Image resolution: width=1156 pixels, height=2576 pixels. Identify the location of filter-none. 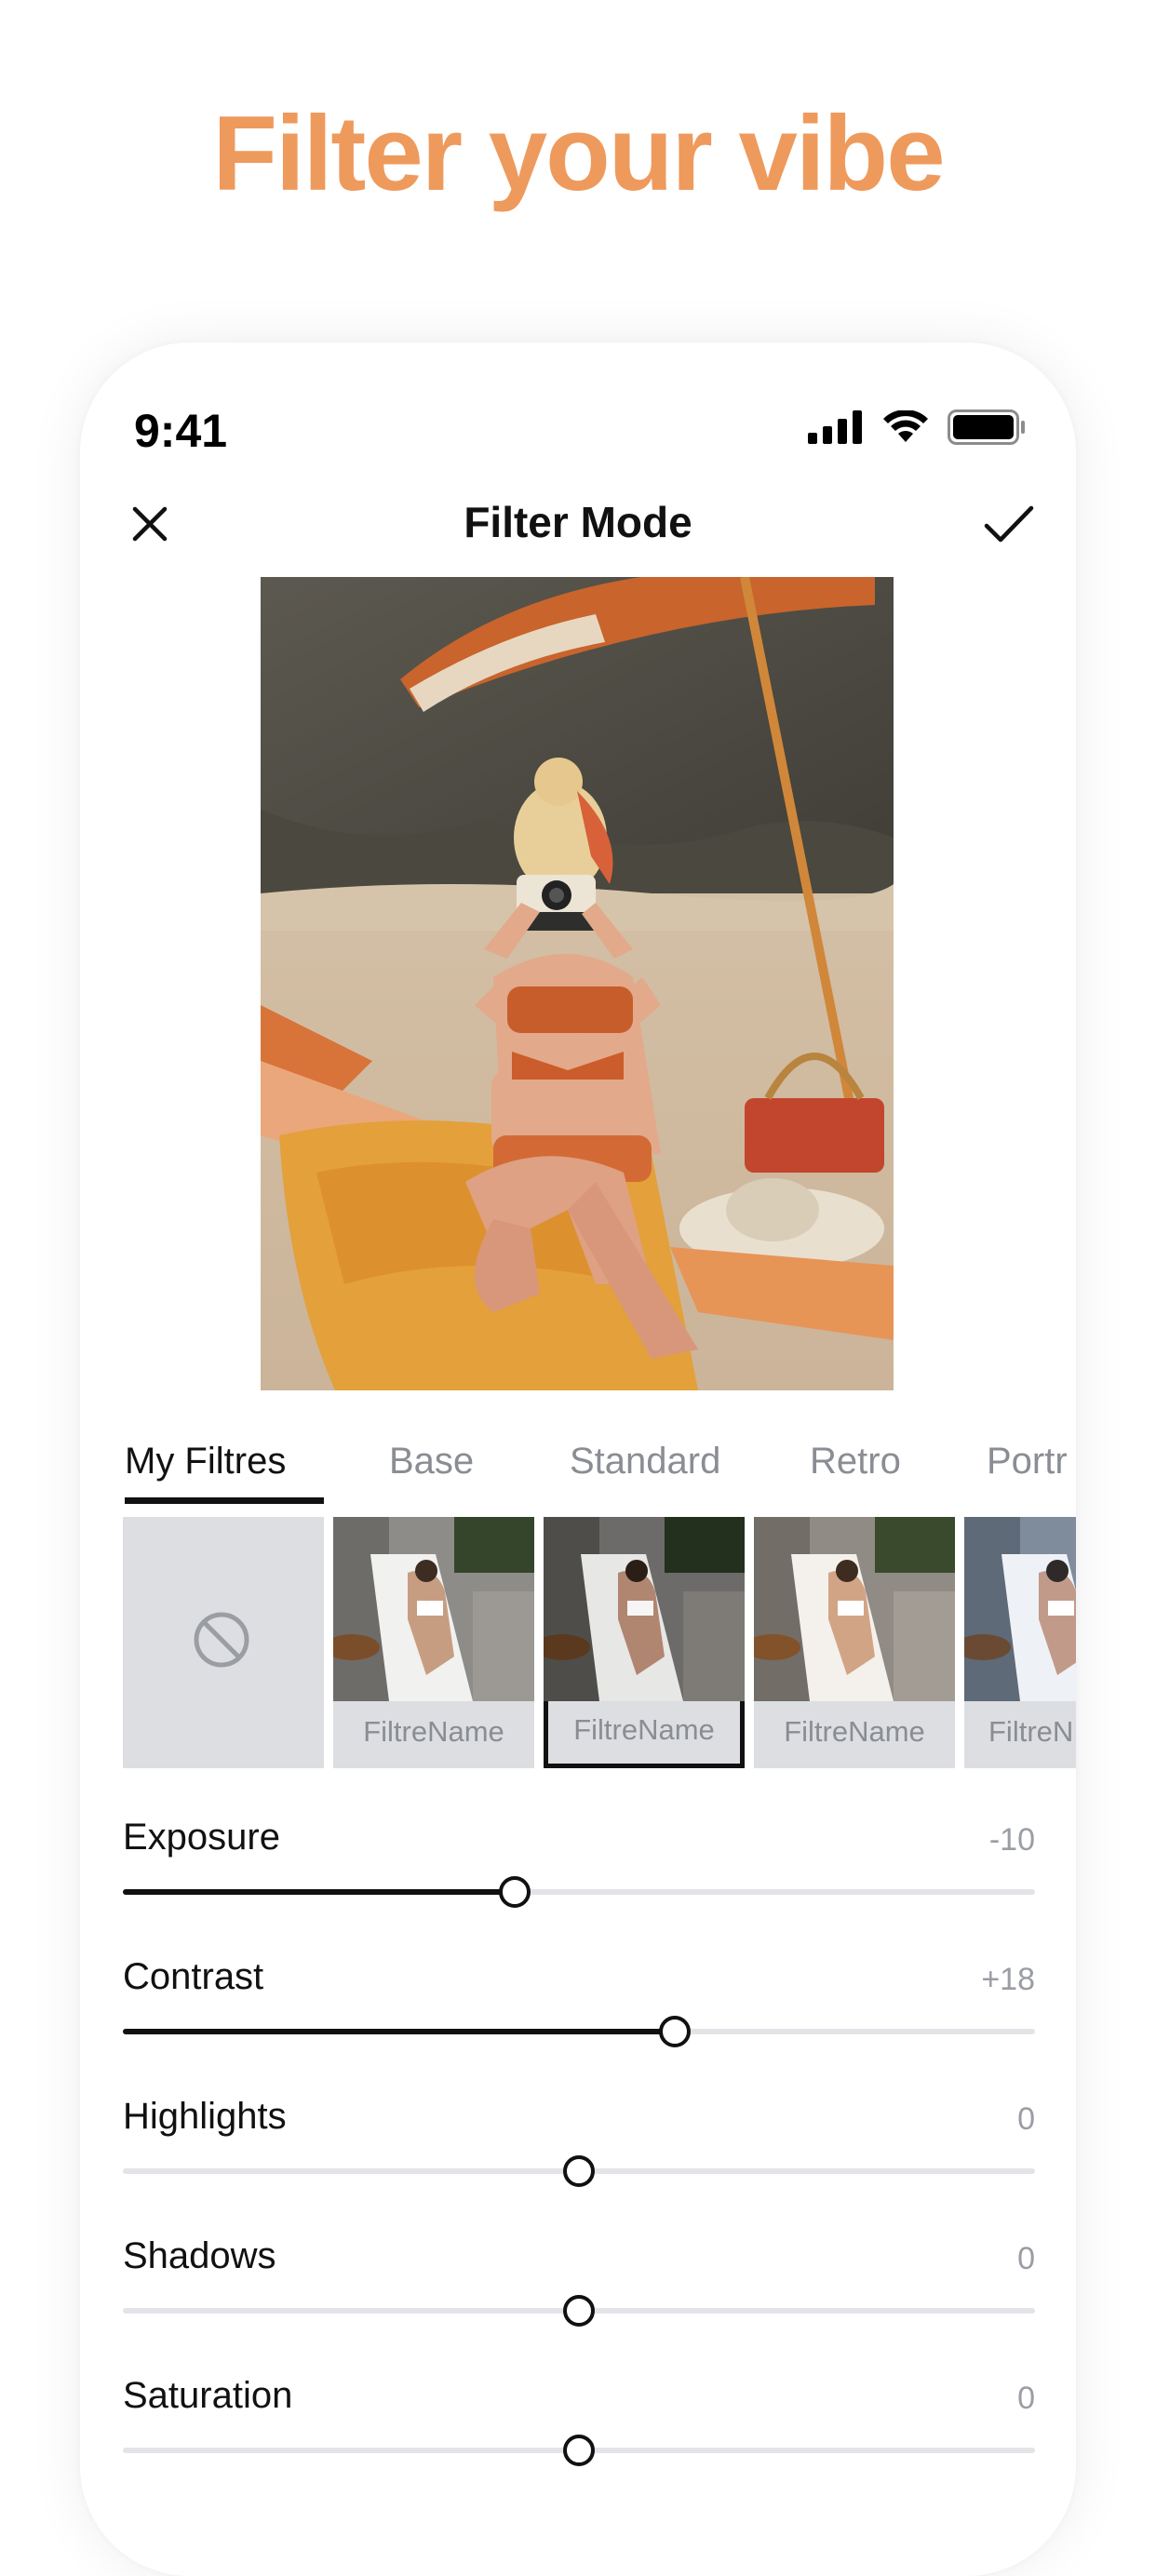
(223, 1642).